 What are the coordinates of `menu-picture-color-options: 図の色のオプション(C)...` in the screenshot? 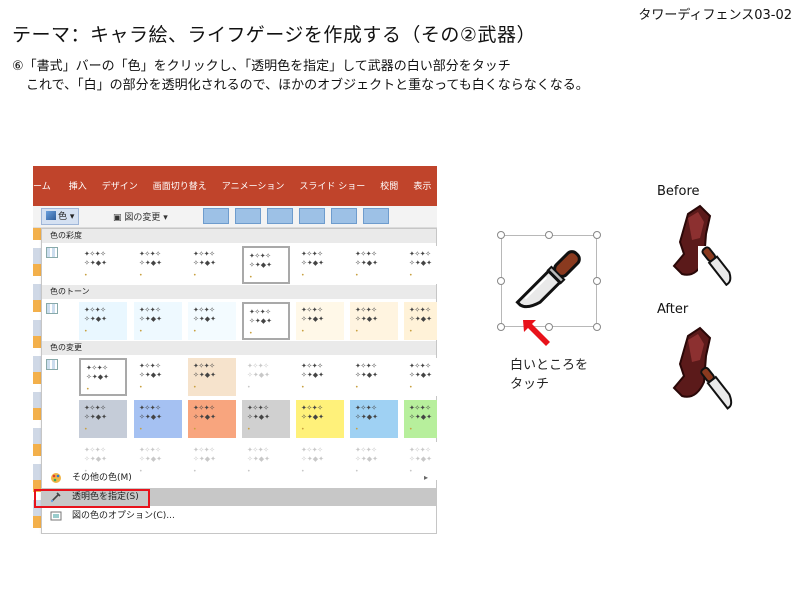 It's located at (239, 516).